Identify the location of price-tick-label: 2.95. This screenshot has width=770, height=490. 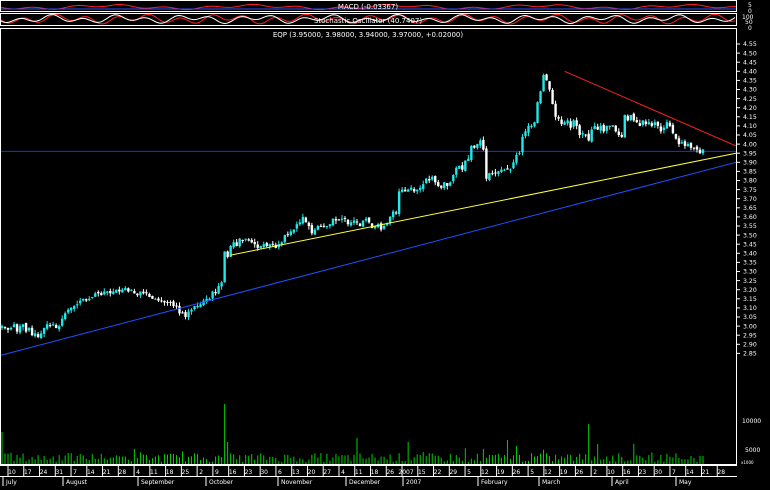
(750, 335).